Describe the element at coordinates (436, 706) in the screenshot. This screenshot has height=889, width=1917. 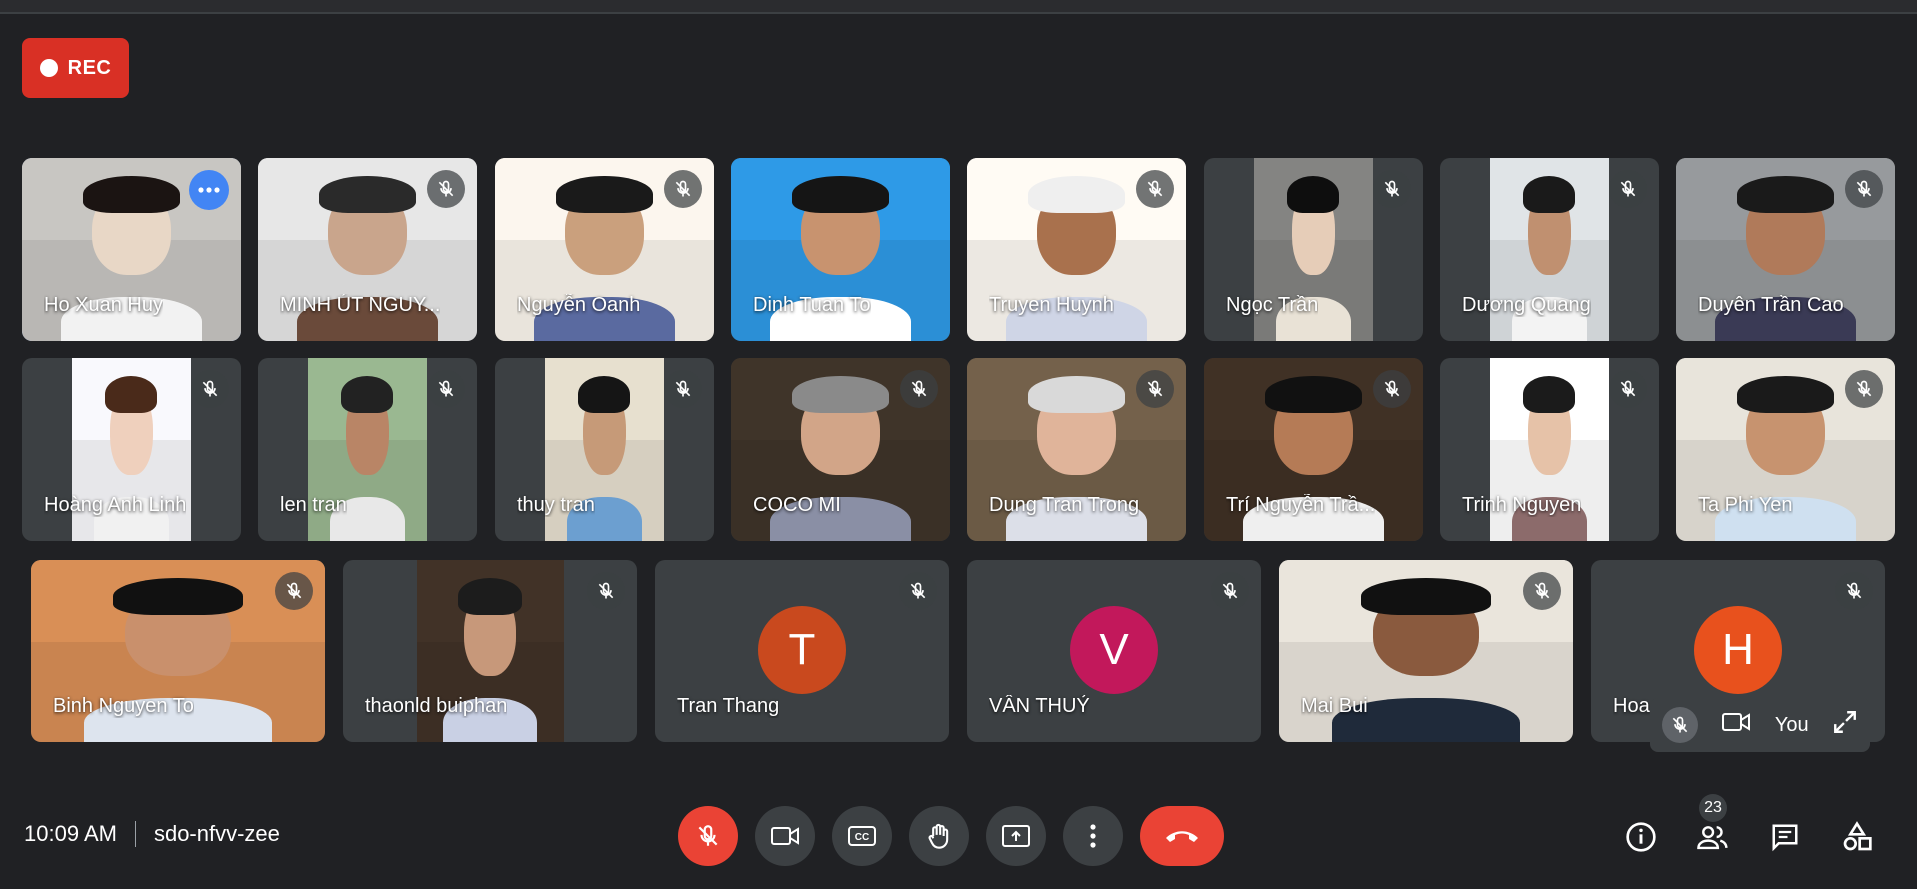
I see `participant-name: thaonld buiphan` at that location.